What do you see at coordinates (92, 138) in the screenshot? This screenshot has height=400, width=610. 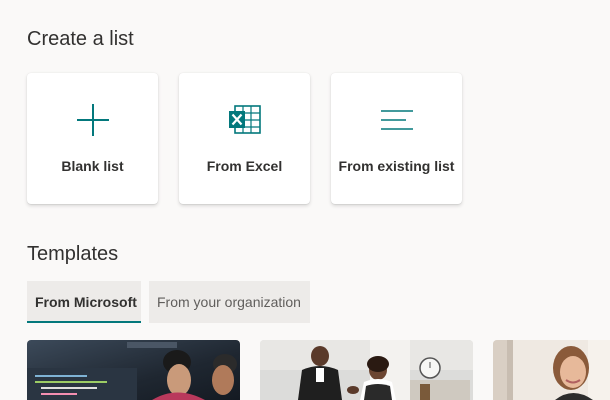 I see `blank-list-card: Blank list` at bounding box center [92, 138].